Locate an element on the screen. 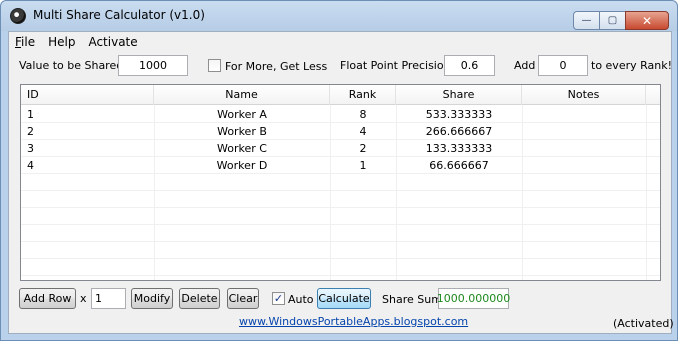 The image size is (678, 341). cell-share: 266.666667 is located at coordinates (459, 131).